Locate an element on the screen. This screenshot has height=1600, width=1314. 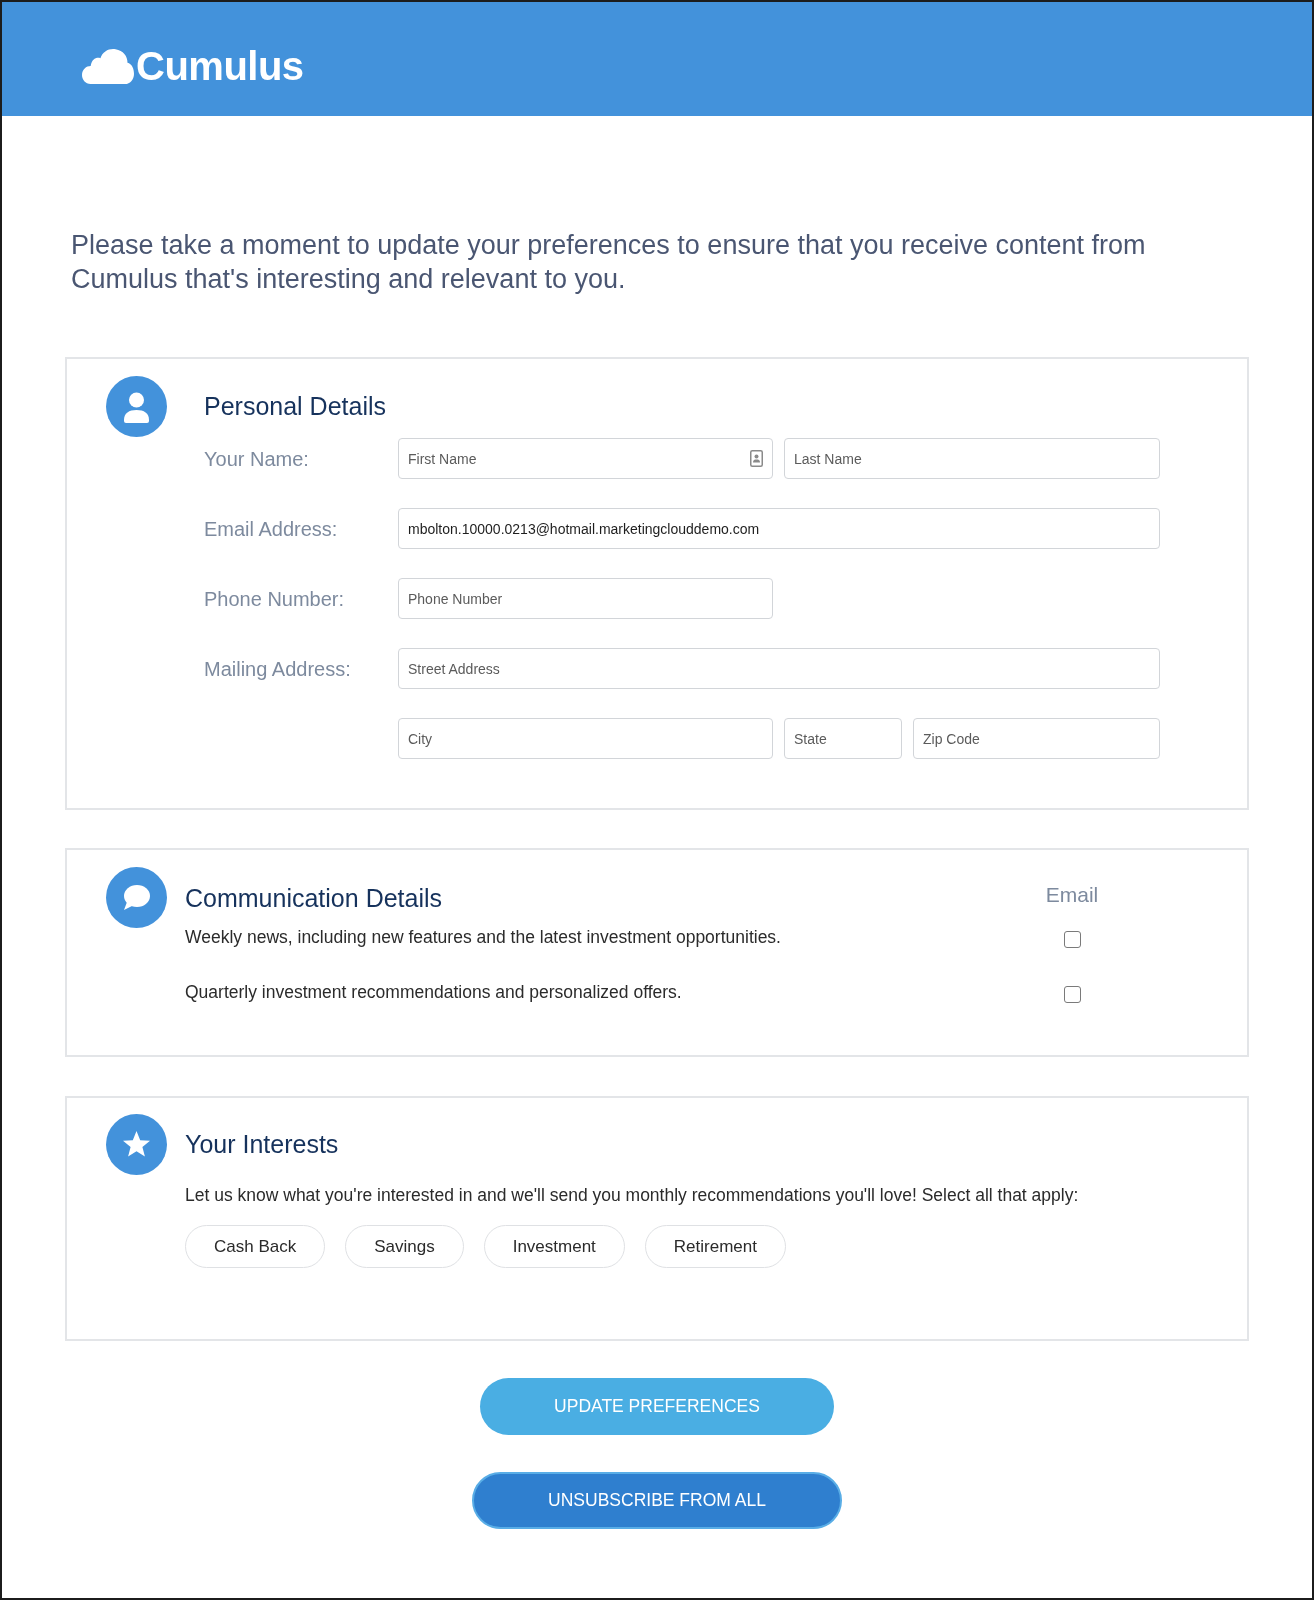
column-heading: Email is located at coordinates (1072, 895).